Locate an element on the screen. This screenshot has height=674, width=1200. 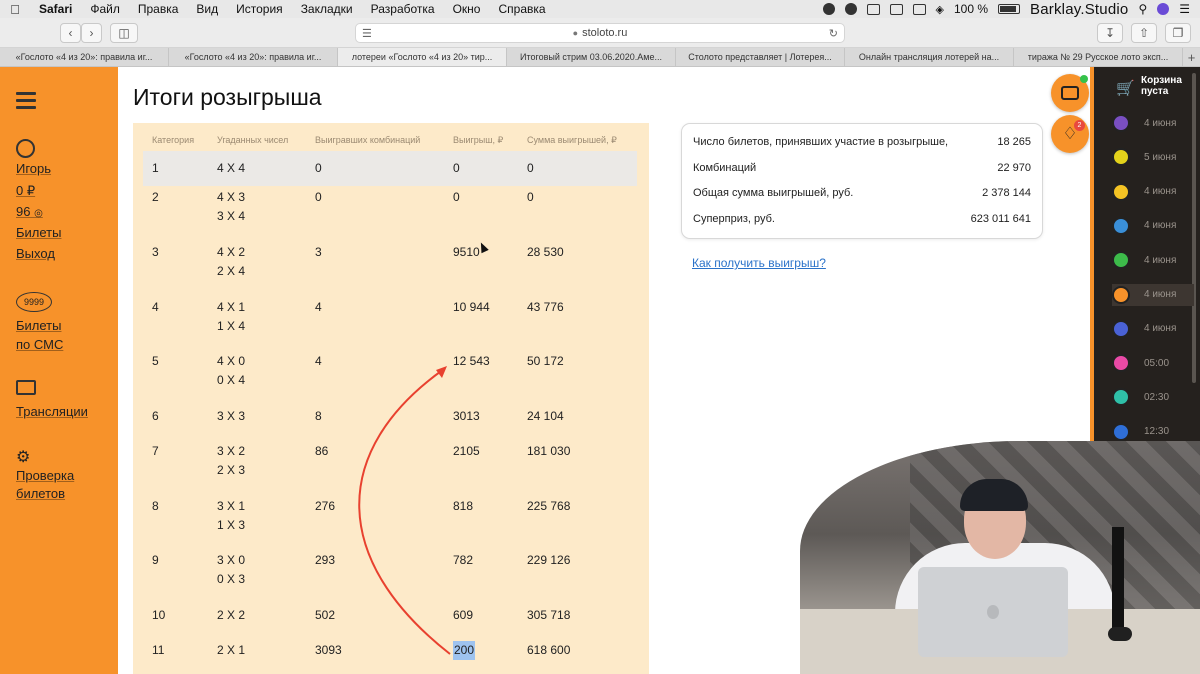
sidebar-toggle-button: ◫ is located at coordinates (124, 33).